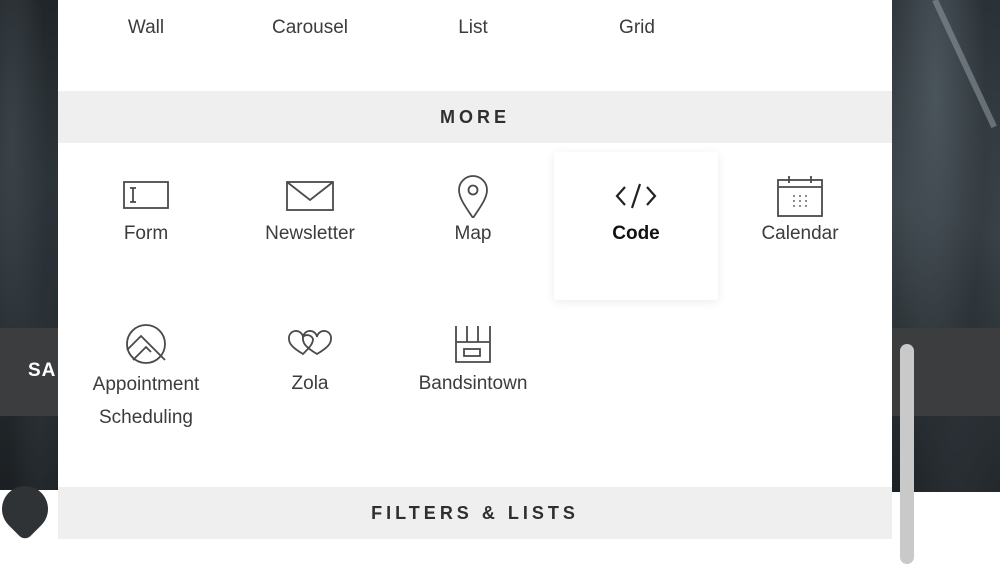 Image resolution: width=1000 pixels, height=564 pixels. Describe the element at coordinates (146, 233) in the screenshot. I see `block-form-label: Form` at that location.